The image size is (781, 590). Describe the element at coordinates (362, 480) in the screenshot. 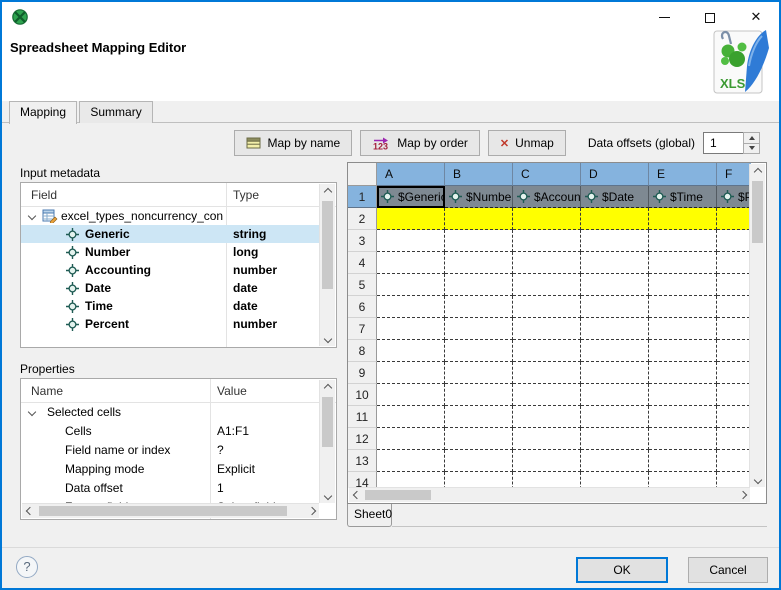

I see `grid-row-header: 14` at that location.